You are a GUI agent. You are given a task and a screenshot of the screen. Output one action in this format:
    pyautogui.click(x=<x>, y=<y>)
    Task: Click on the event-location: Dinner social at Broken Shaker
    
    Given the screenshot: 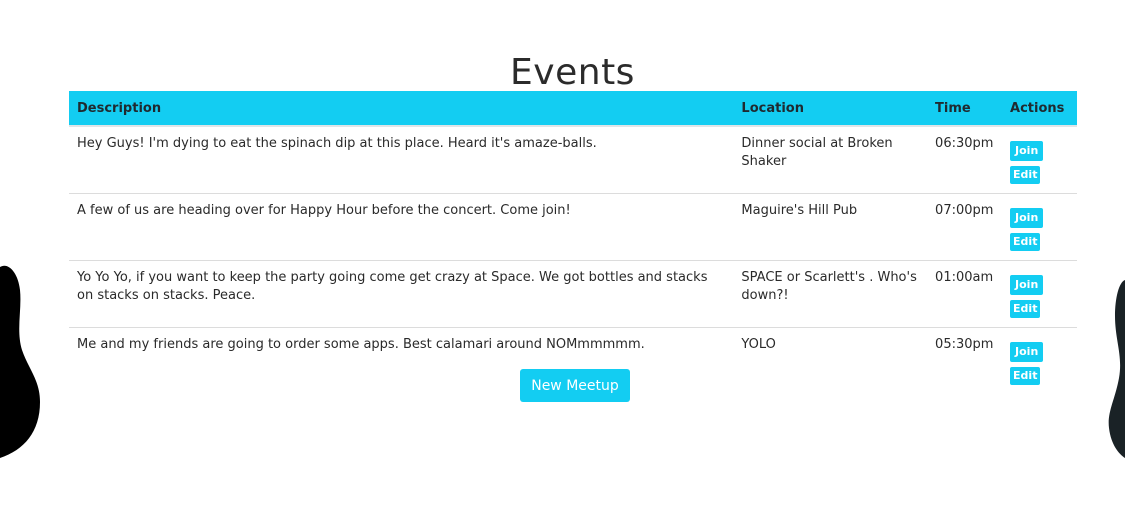 What is the action you would take?
    pyautogui.click(x=817, y=152)
    